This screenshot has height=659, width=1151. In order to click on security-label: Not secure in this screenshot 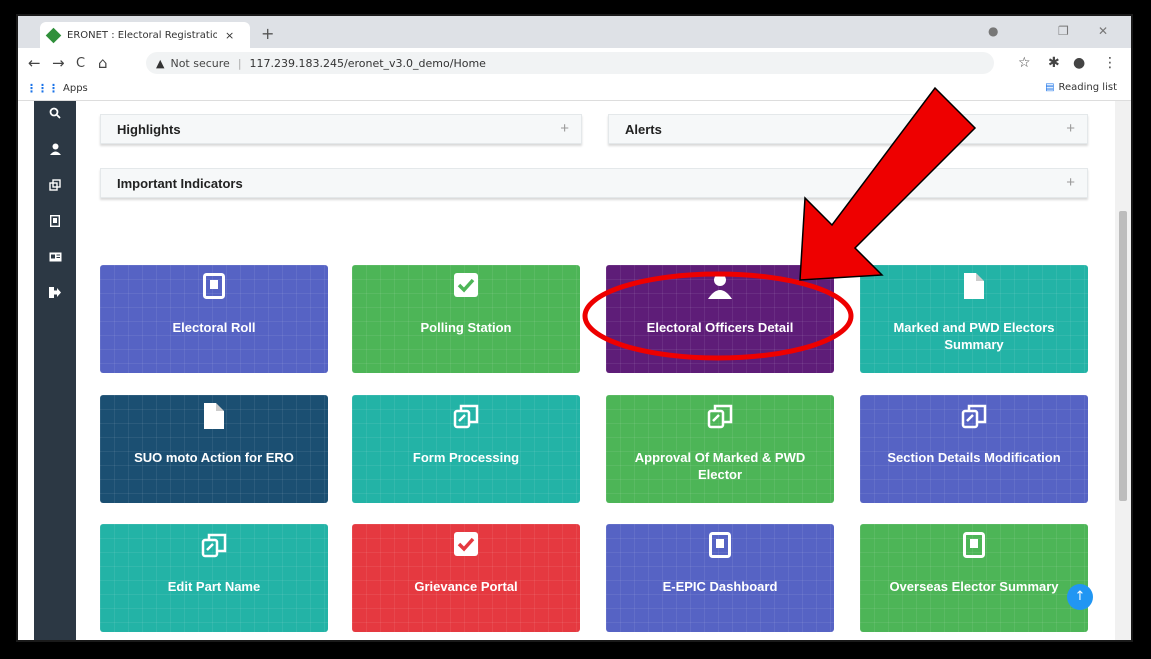, I will do `click(200, 63)`.